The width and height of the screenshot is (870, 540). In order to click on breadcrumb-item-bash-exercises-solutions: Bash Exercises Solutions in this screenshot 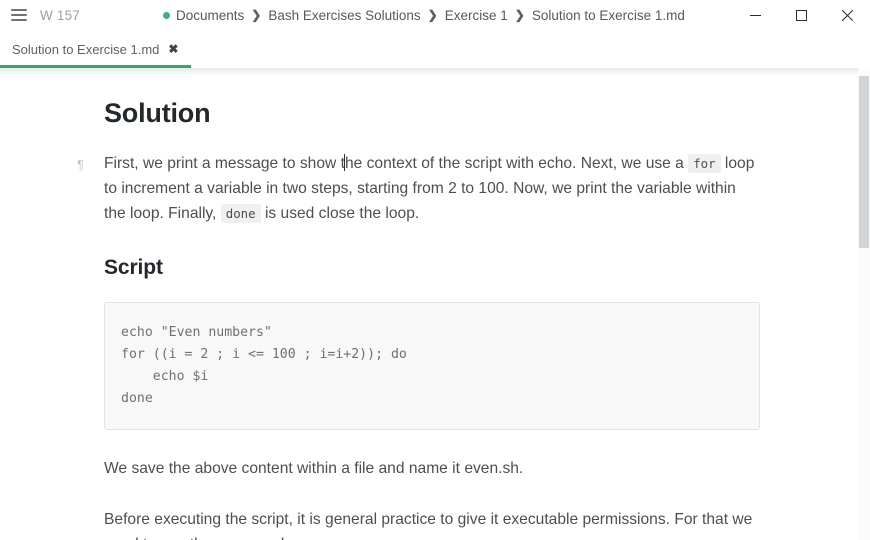, I will do `click(344, 15)`.